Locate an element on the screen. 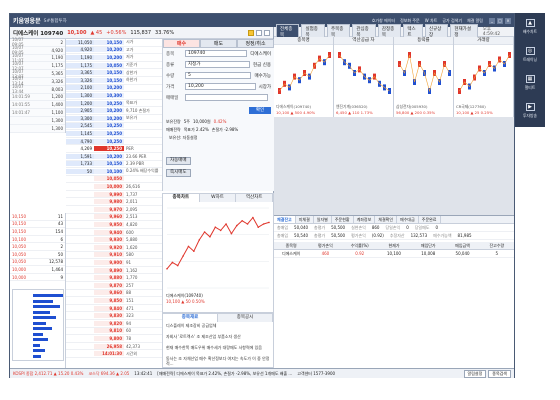 The width and height of the screenshot is (560, 400). mini-chart-header: 등락률 is located at coordinates (423, 41).